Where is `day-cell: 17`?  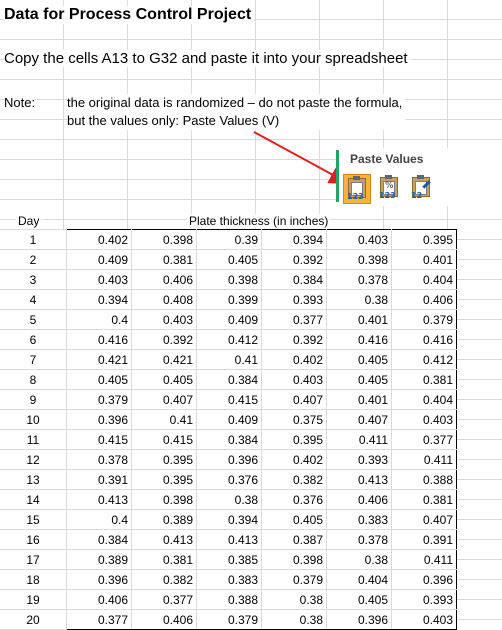 day-cell: 17 is located at coordinates (33, 559).